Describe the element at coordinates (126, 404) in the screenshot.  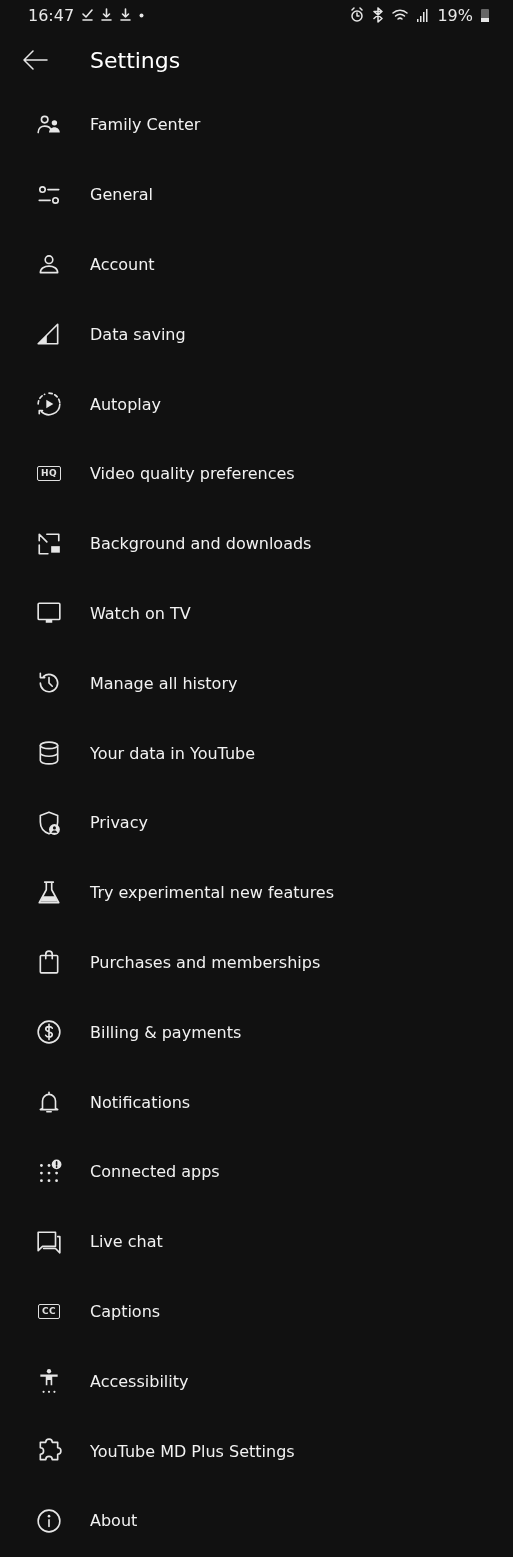
I see `settings-item: Autoplay` at that location.